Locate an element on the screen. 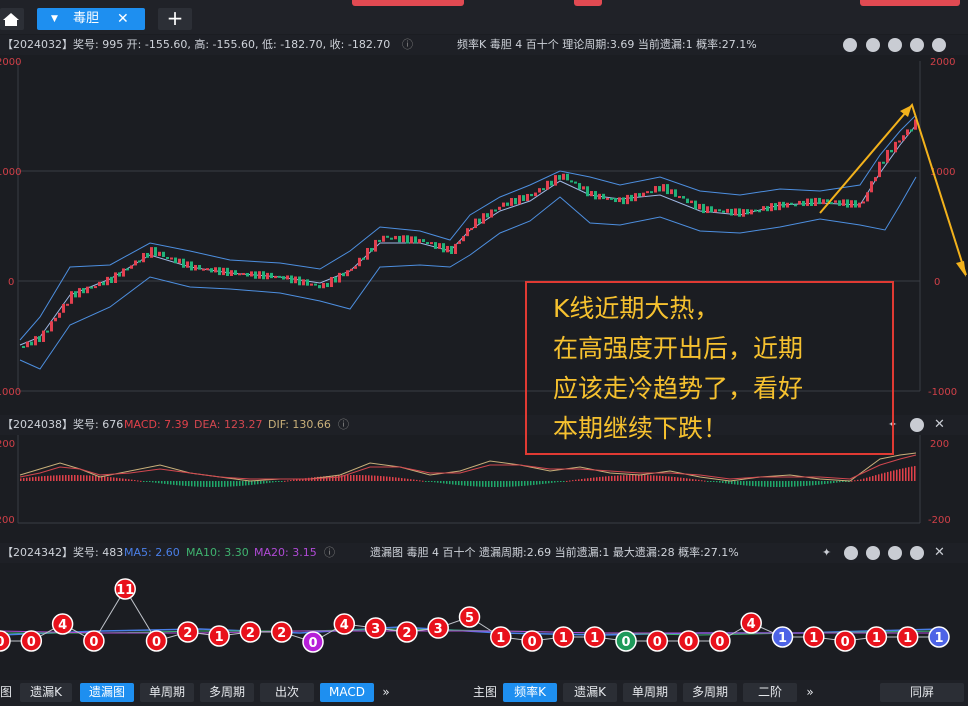  pencil-icon is located at coordinates (850, 45).